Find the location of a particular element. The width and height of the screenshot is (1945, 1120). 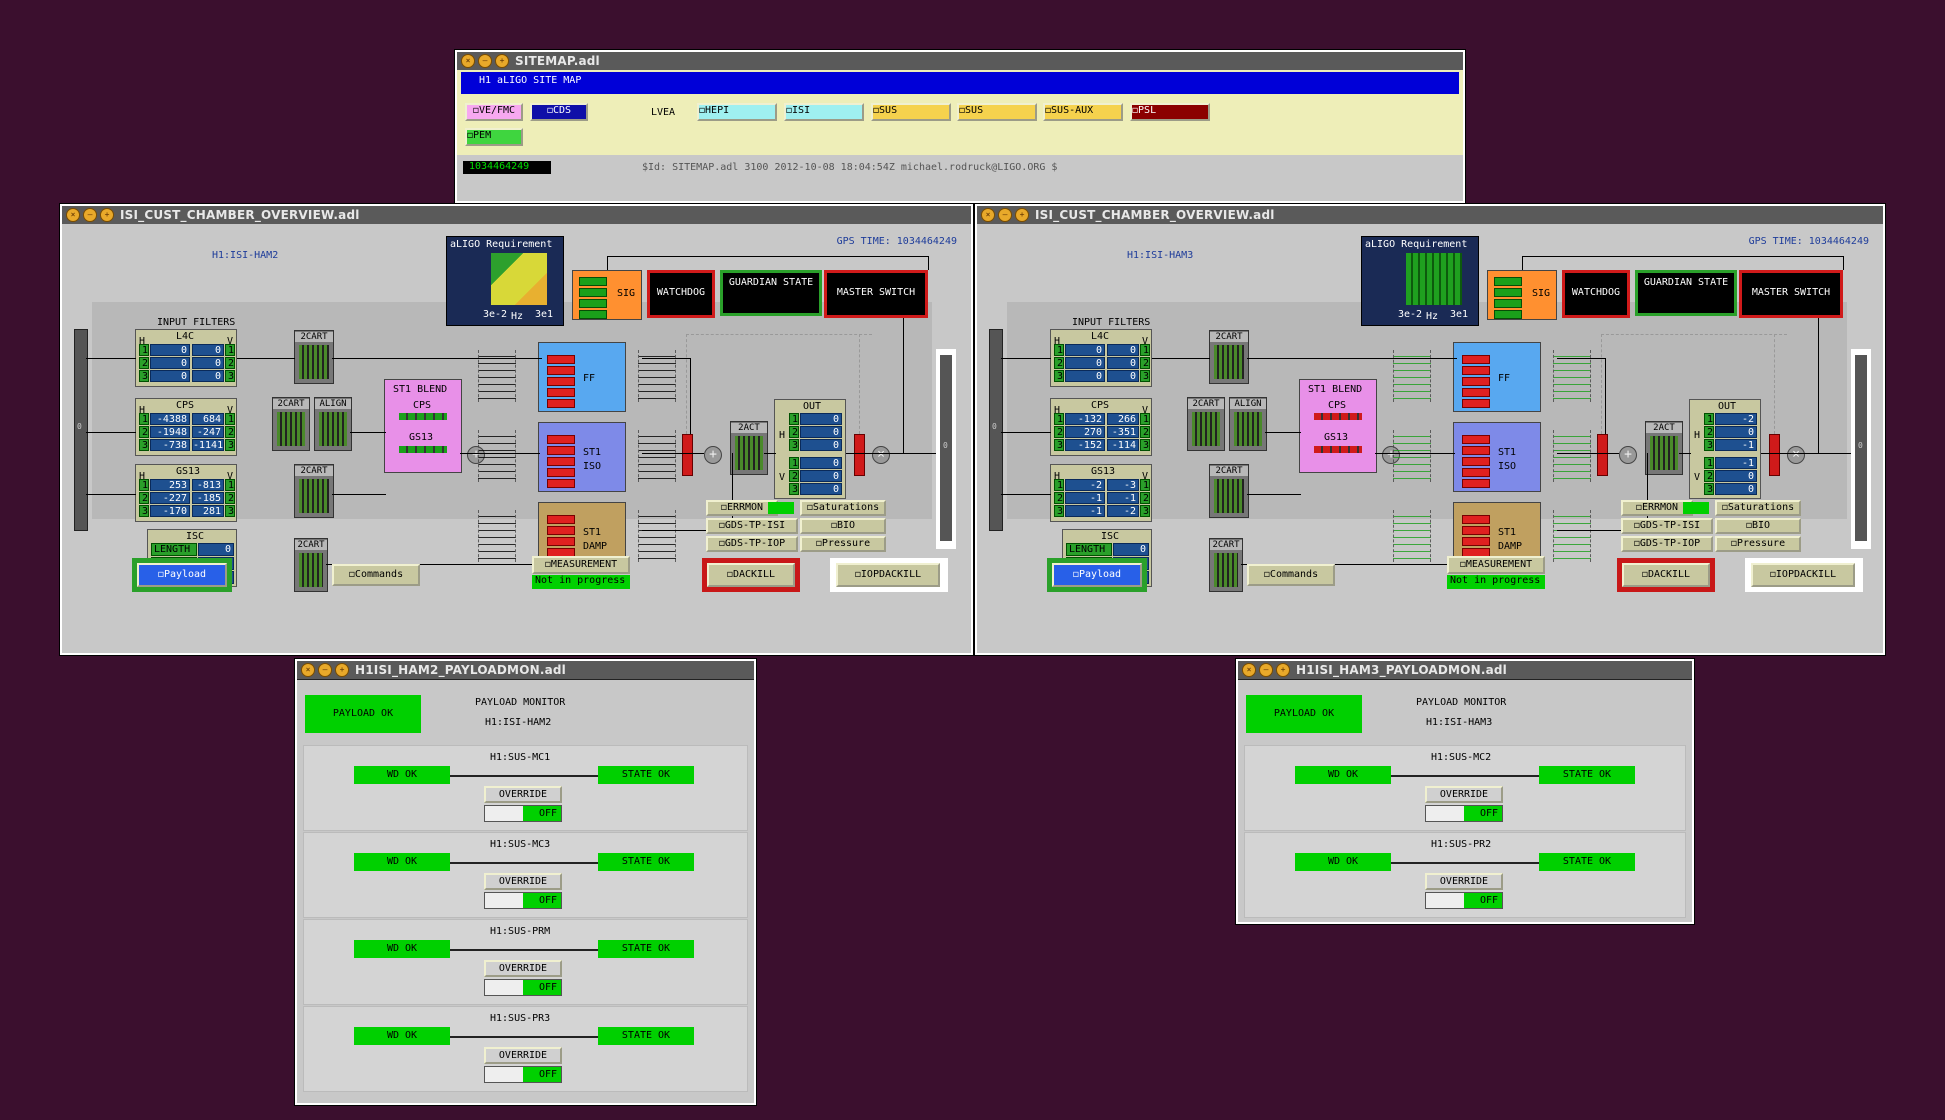

sitemap-titlebar: × – + SITEMAP.adl is located at coordinates (960, 61).